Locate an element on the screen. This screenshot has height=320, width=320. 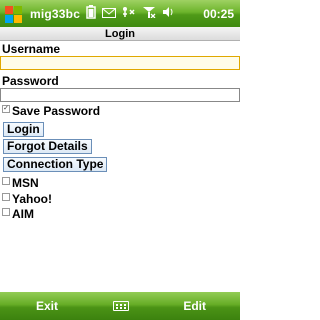
windows-start-icon is located at coordinates (13, 14).